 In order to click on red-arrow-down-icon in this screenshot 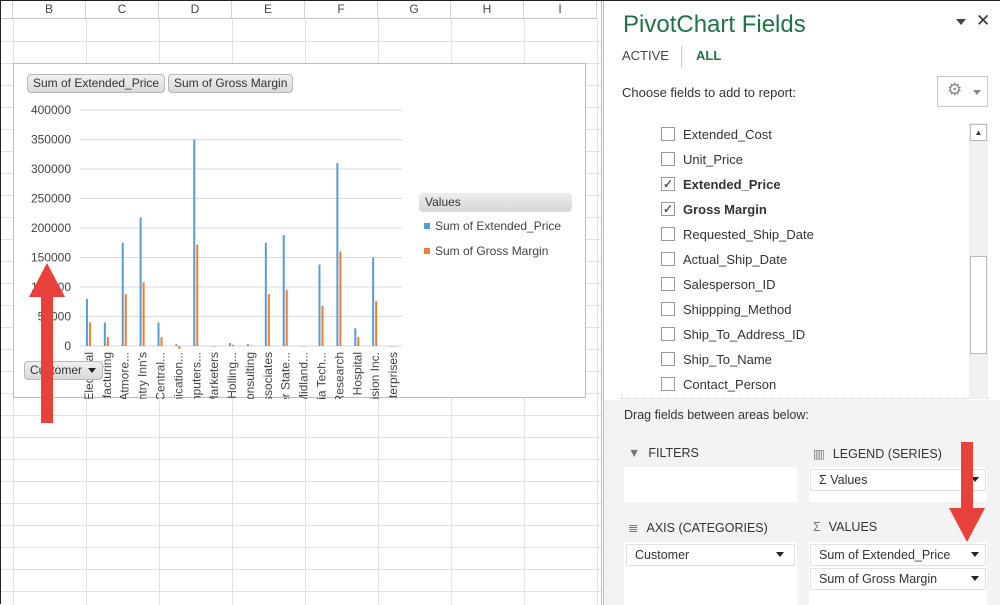, I will do `click(967, 492)`.